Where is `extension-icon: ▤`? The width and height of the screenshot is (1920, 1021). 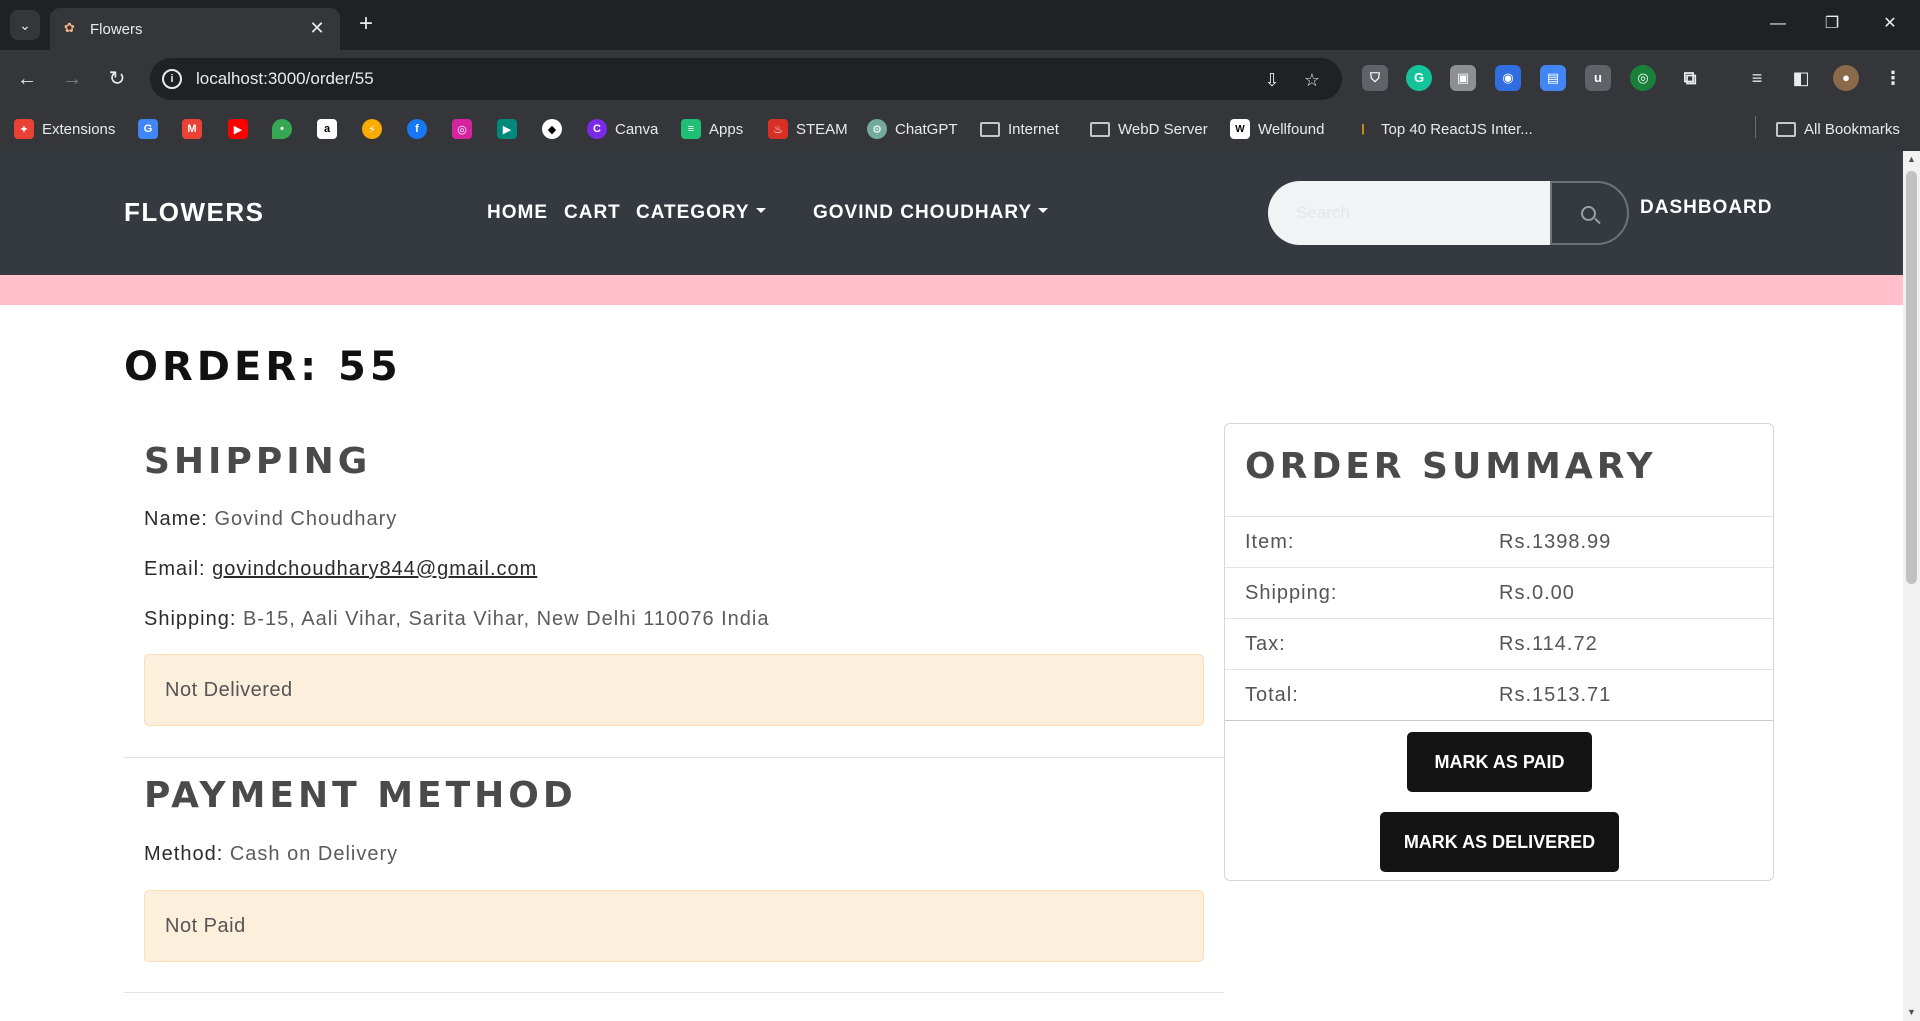 extension-icon: ▤ is located at coordinates (1553, 78).